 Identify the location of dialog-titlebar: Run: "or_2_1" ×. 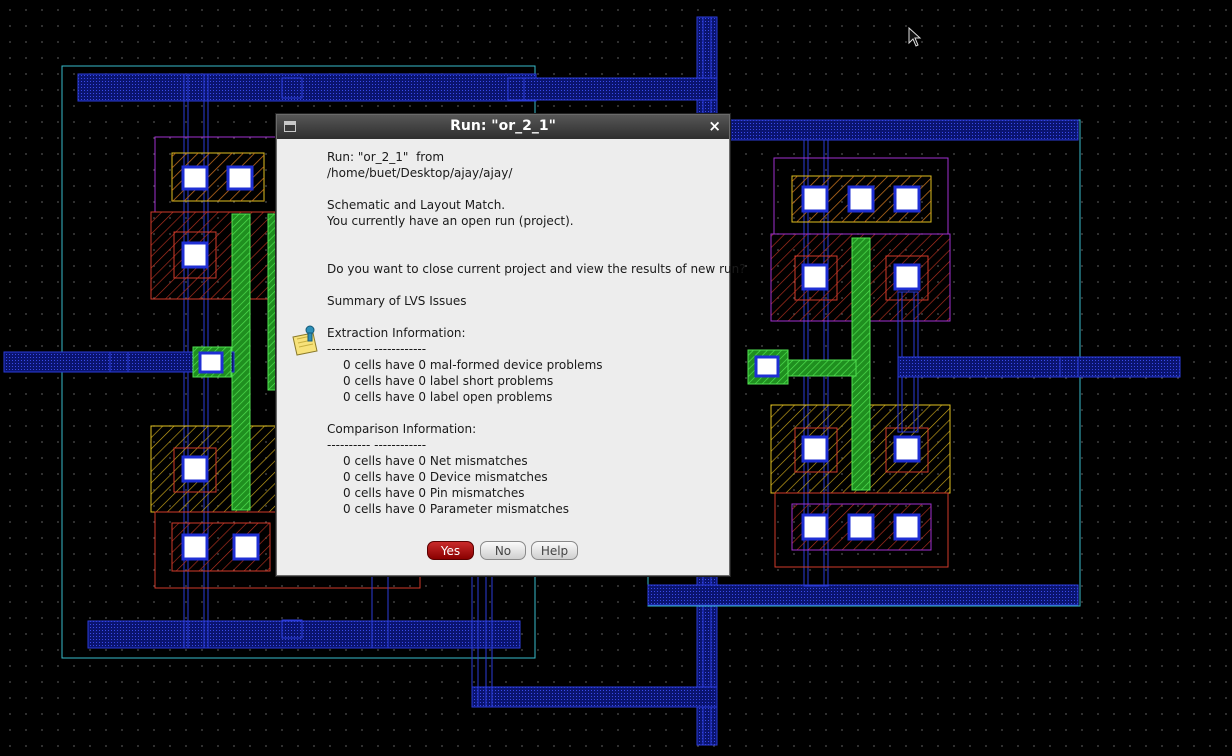
(503, 127).